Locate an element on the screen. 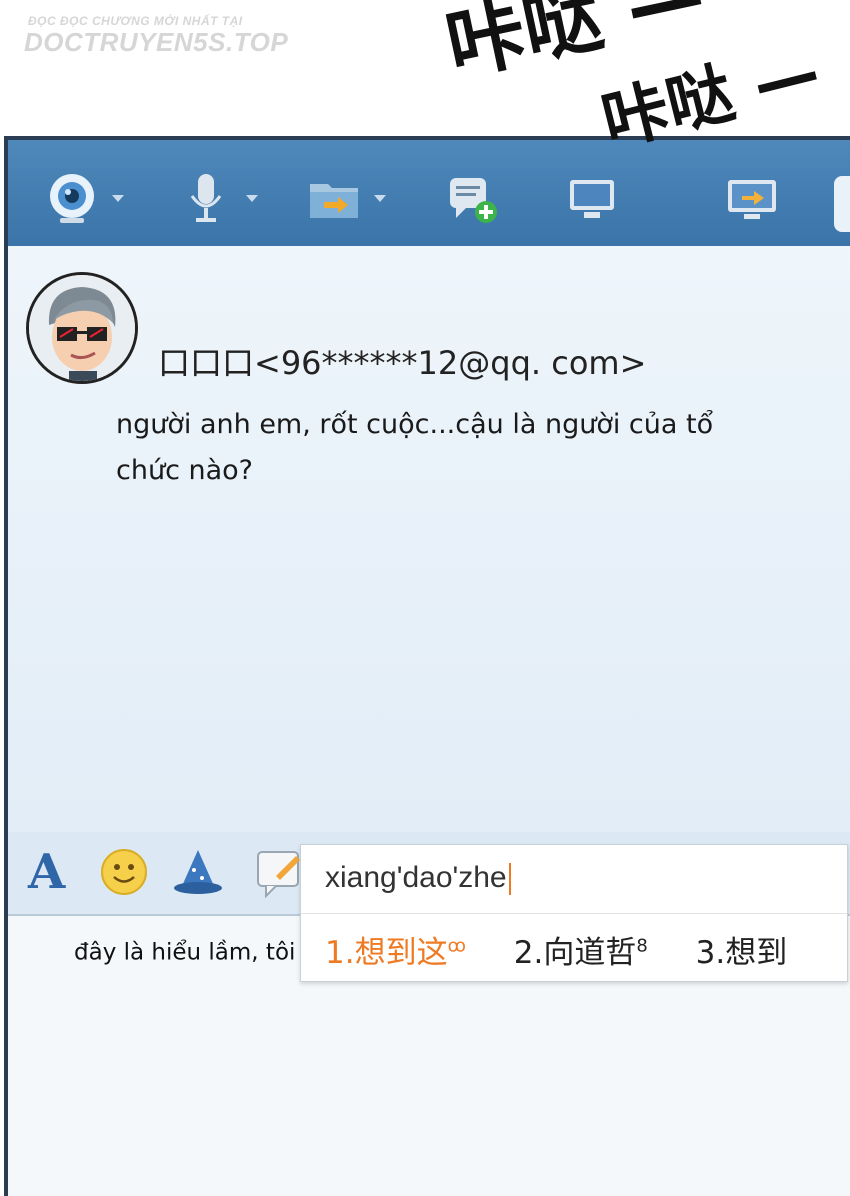  font-button: A is located at coordinates (47, 872).